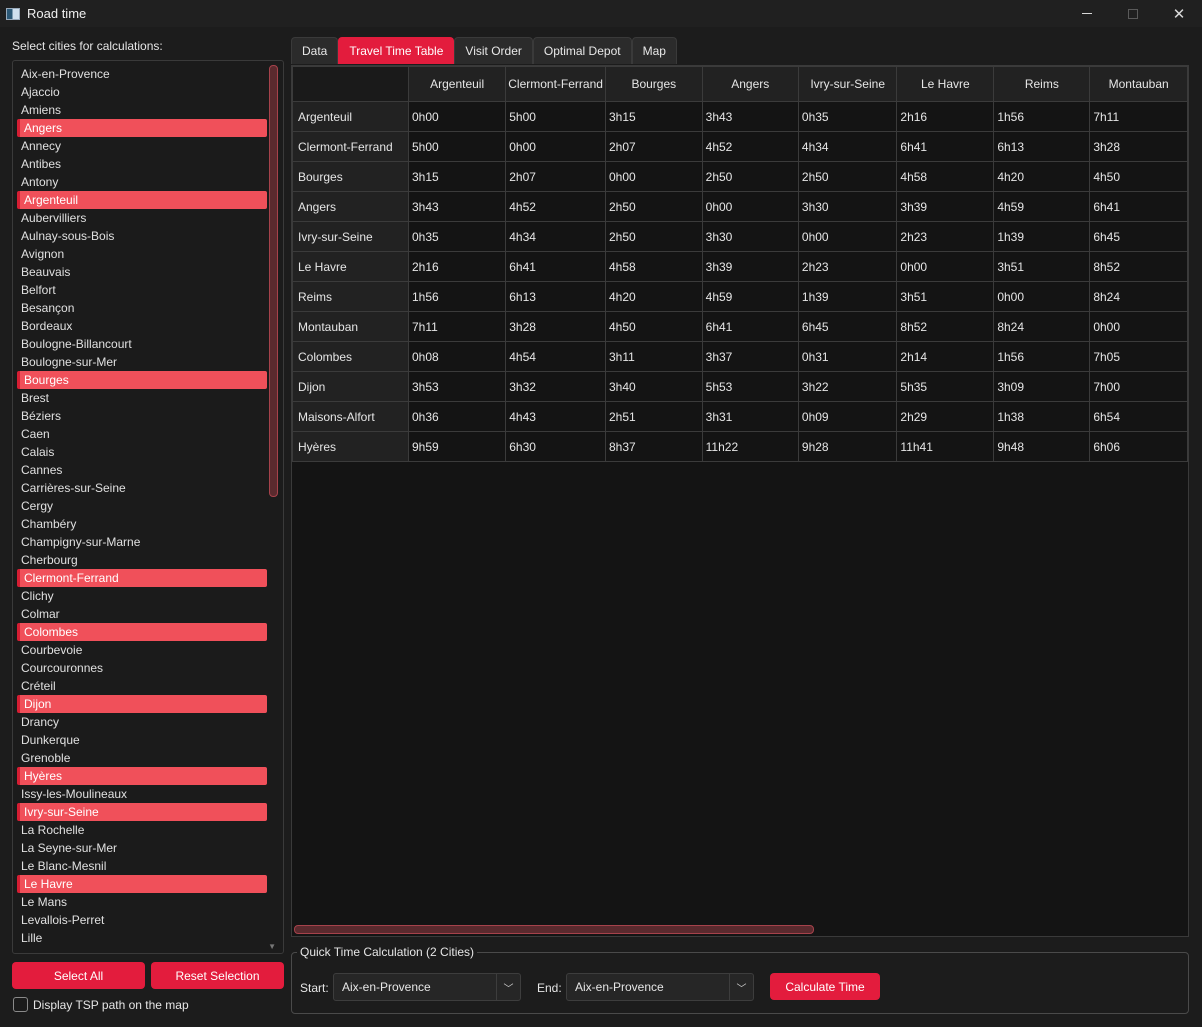 Image resolution: width=1202 pixels, height=1027 pixels. I want to click on table-cell: 5h53, so click(750, 386).